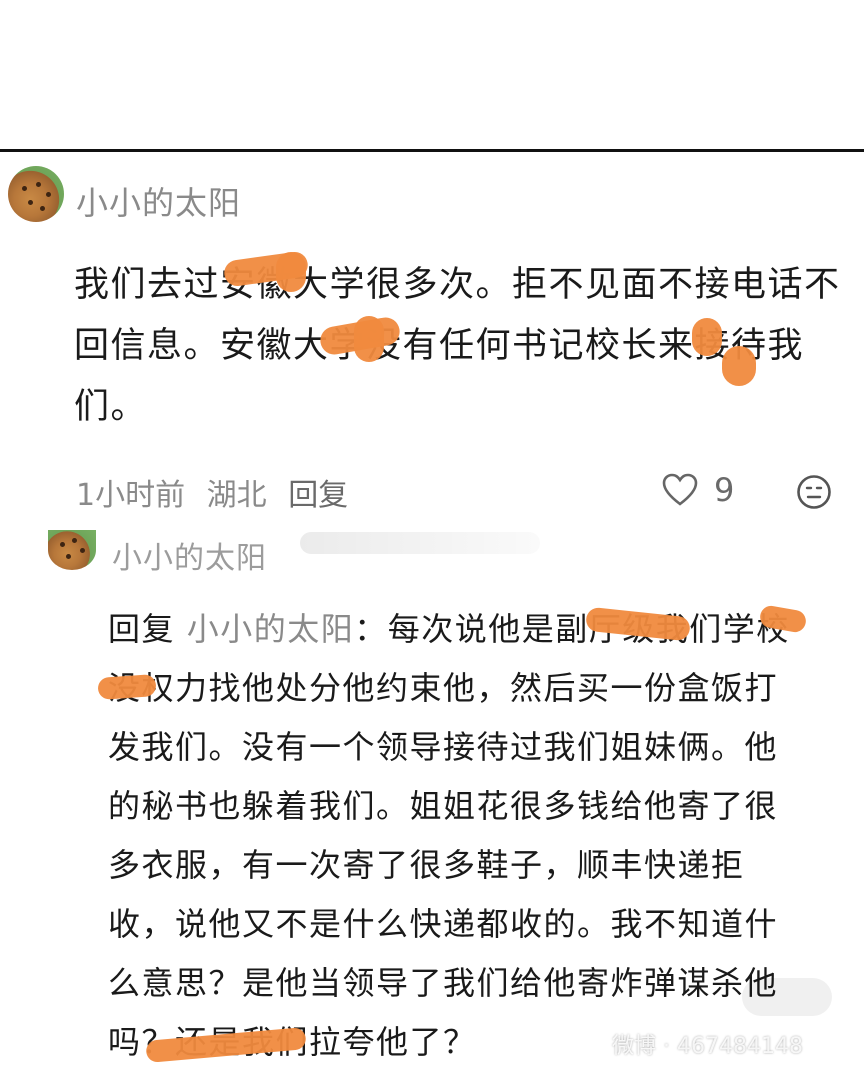 Image resolution: width=864 pixels, height=1080 pixels. What do you see at coordinates (271, 629) in the screenshot?
I see `reply-target-user: 小小的太阳` at bounding box center [271, 629].